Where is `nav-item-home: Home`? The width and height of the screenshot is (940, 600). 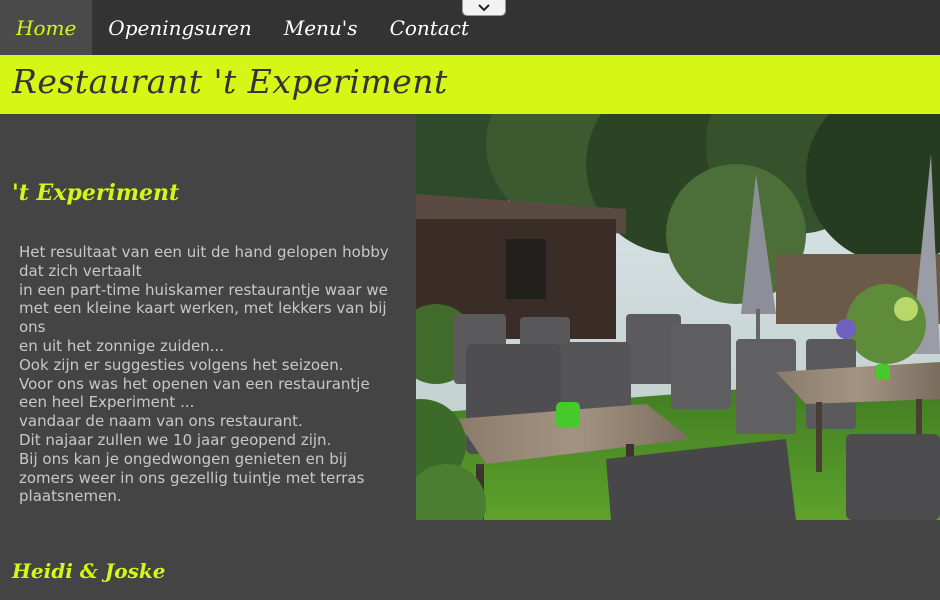 nav-item-home: Home is located at coordinates (46, 27).